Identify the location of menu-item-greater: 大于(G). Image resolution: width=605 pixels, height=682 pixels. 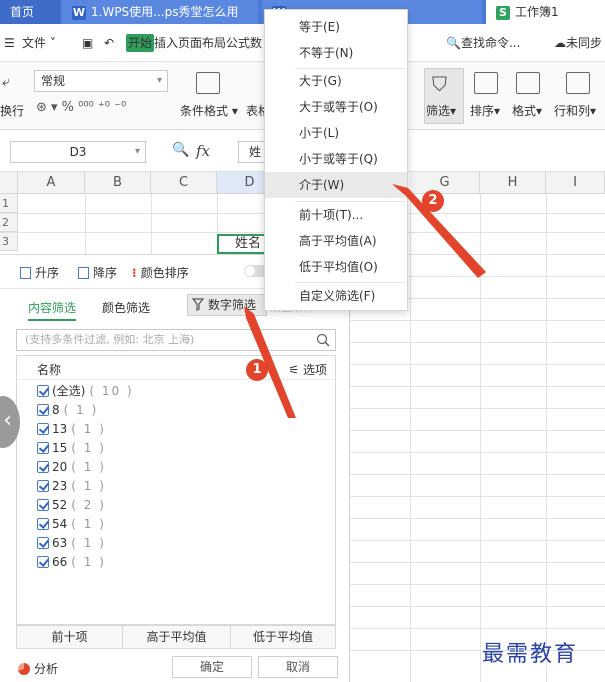
(336, 81).